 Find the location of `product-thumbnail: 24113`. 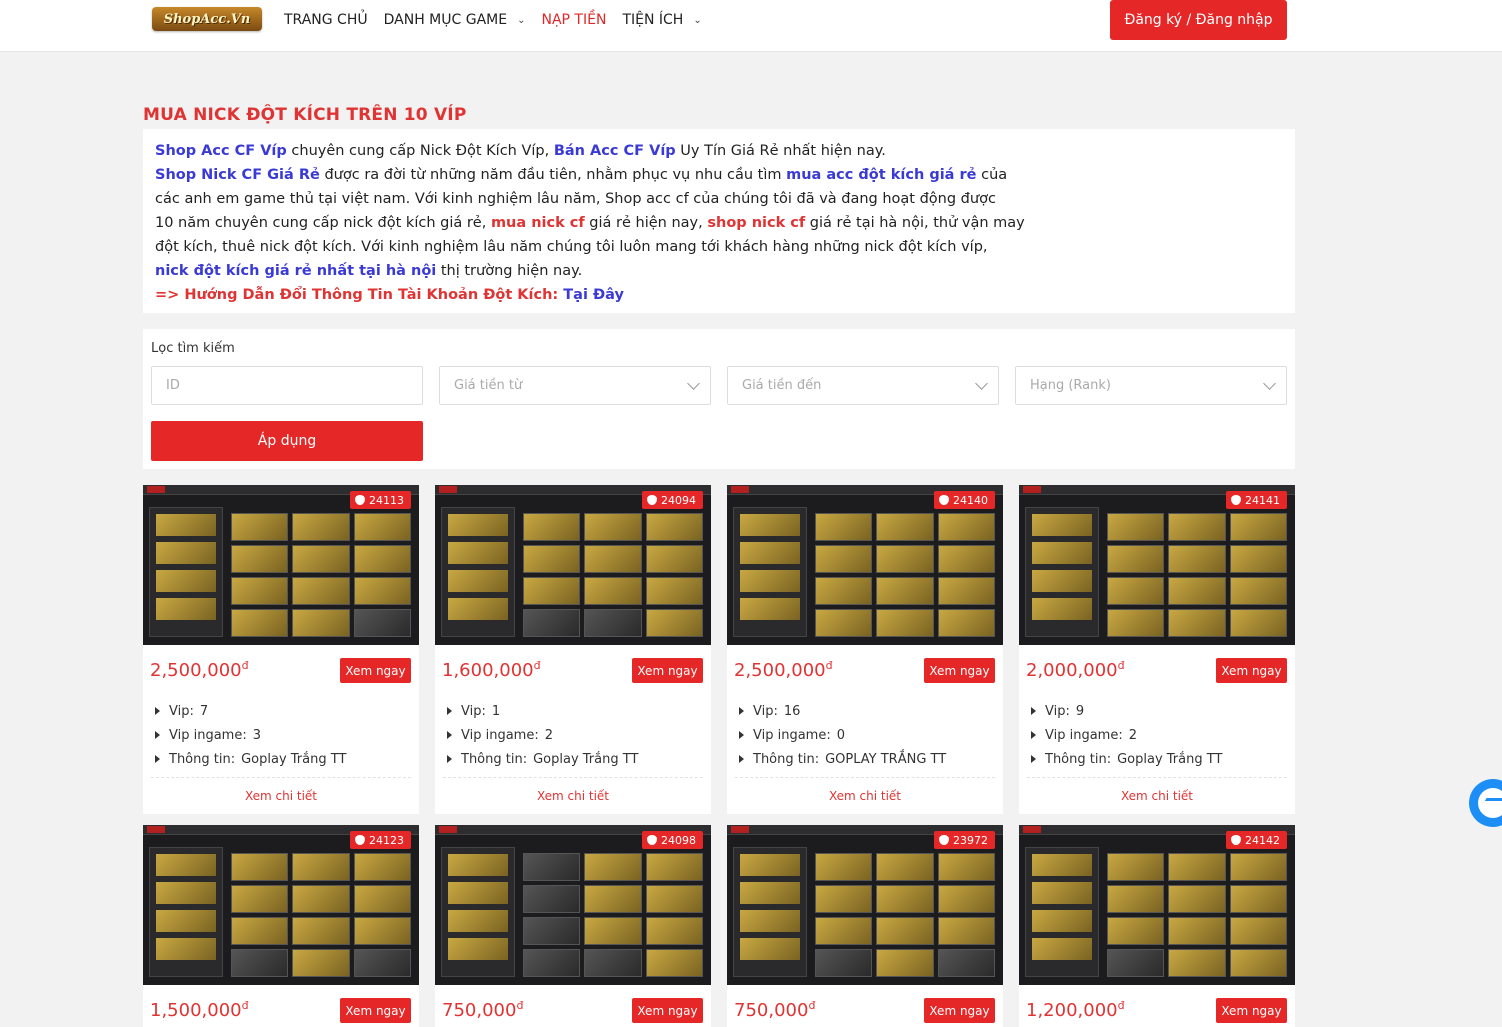

product-thumbnail: 24113 is located at coordinates (281, 565).